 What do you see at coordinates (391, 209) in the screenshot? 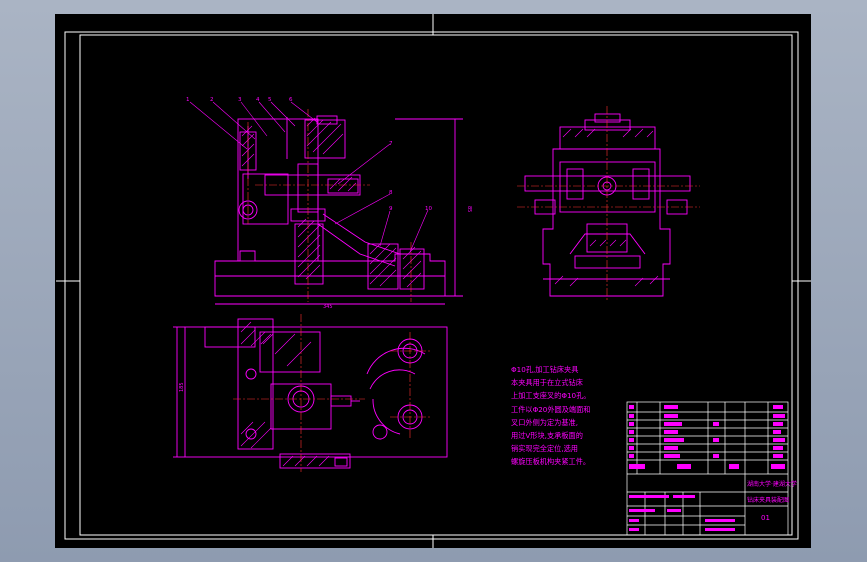
I see `part-number: 9` at bounding box center [391, 209].